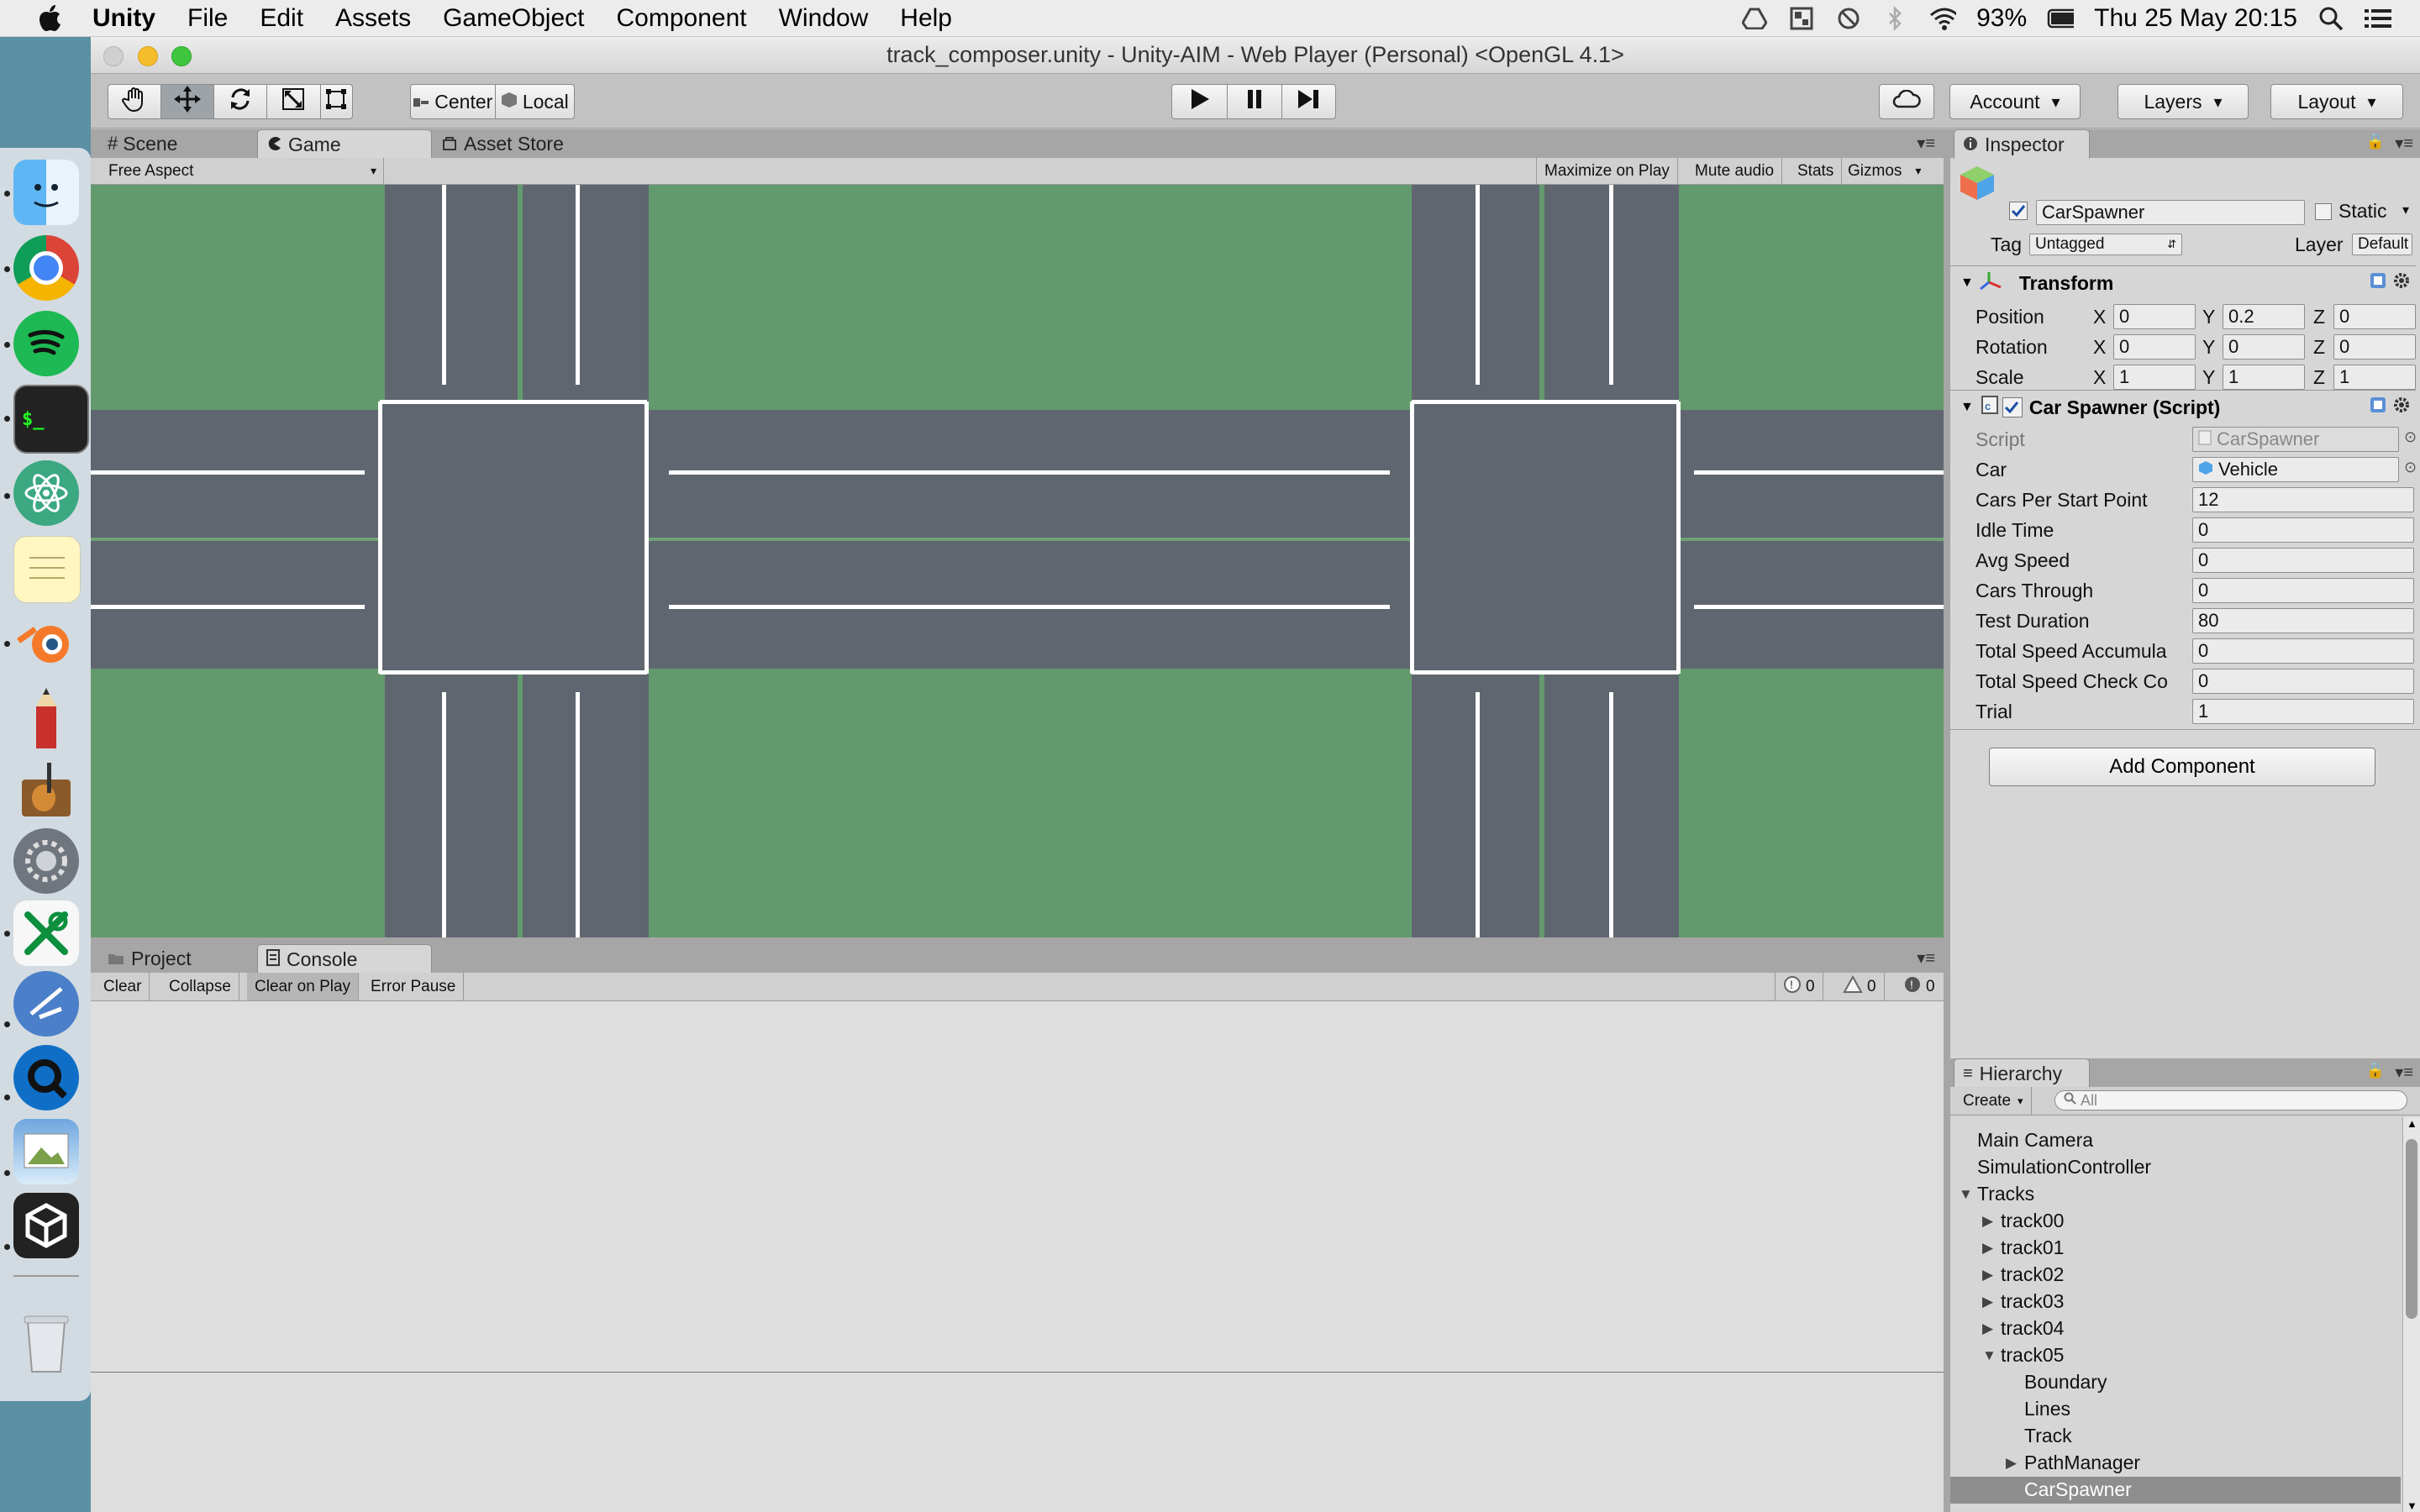 This screenshot has height=1512, width=2420. What do you see at coordinates (183, 143) in the screenshot?
I see `tab-scene: # Scene` at bounding box center [183, 143].